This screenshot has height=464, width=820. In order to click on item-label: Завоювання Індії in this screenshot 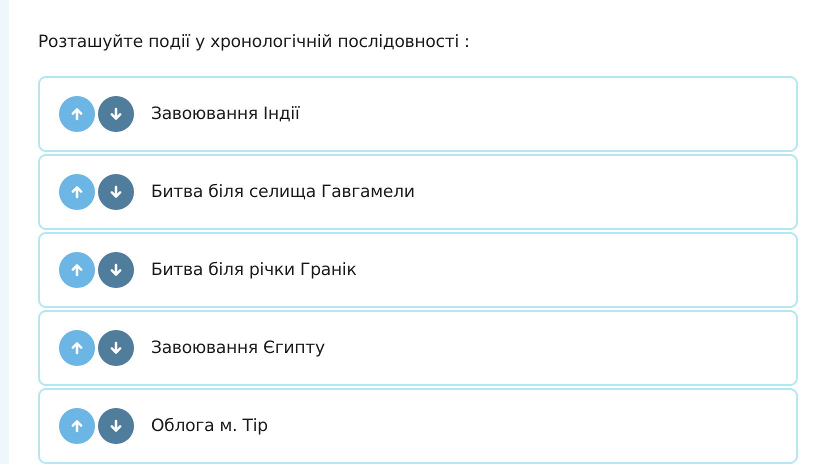, I will do `click(225, 114)`.